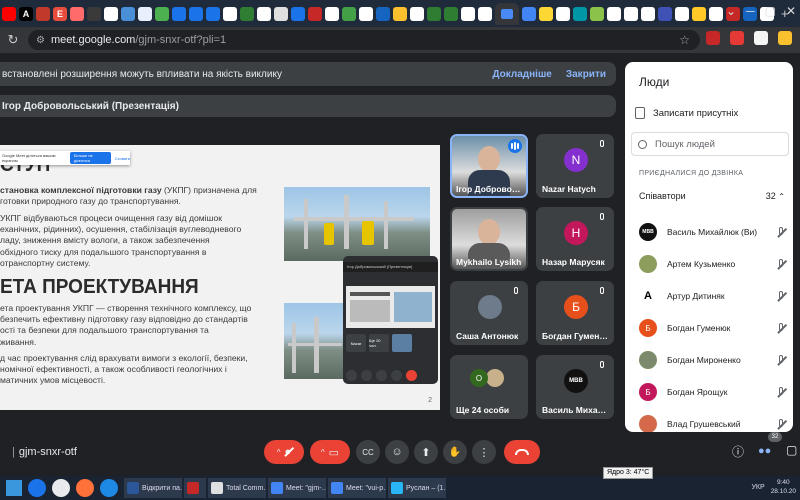 This screenshot has width=800, height=500. Describe the element at coordinates (586, 74) in the screenshot. I see `close-banner-link: Закрити` at that location.